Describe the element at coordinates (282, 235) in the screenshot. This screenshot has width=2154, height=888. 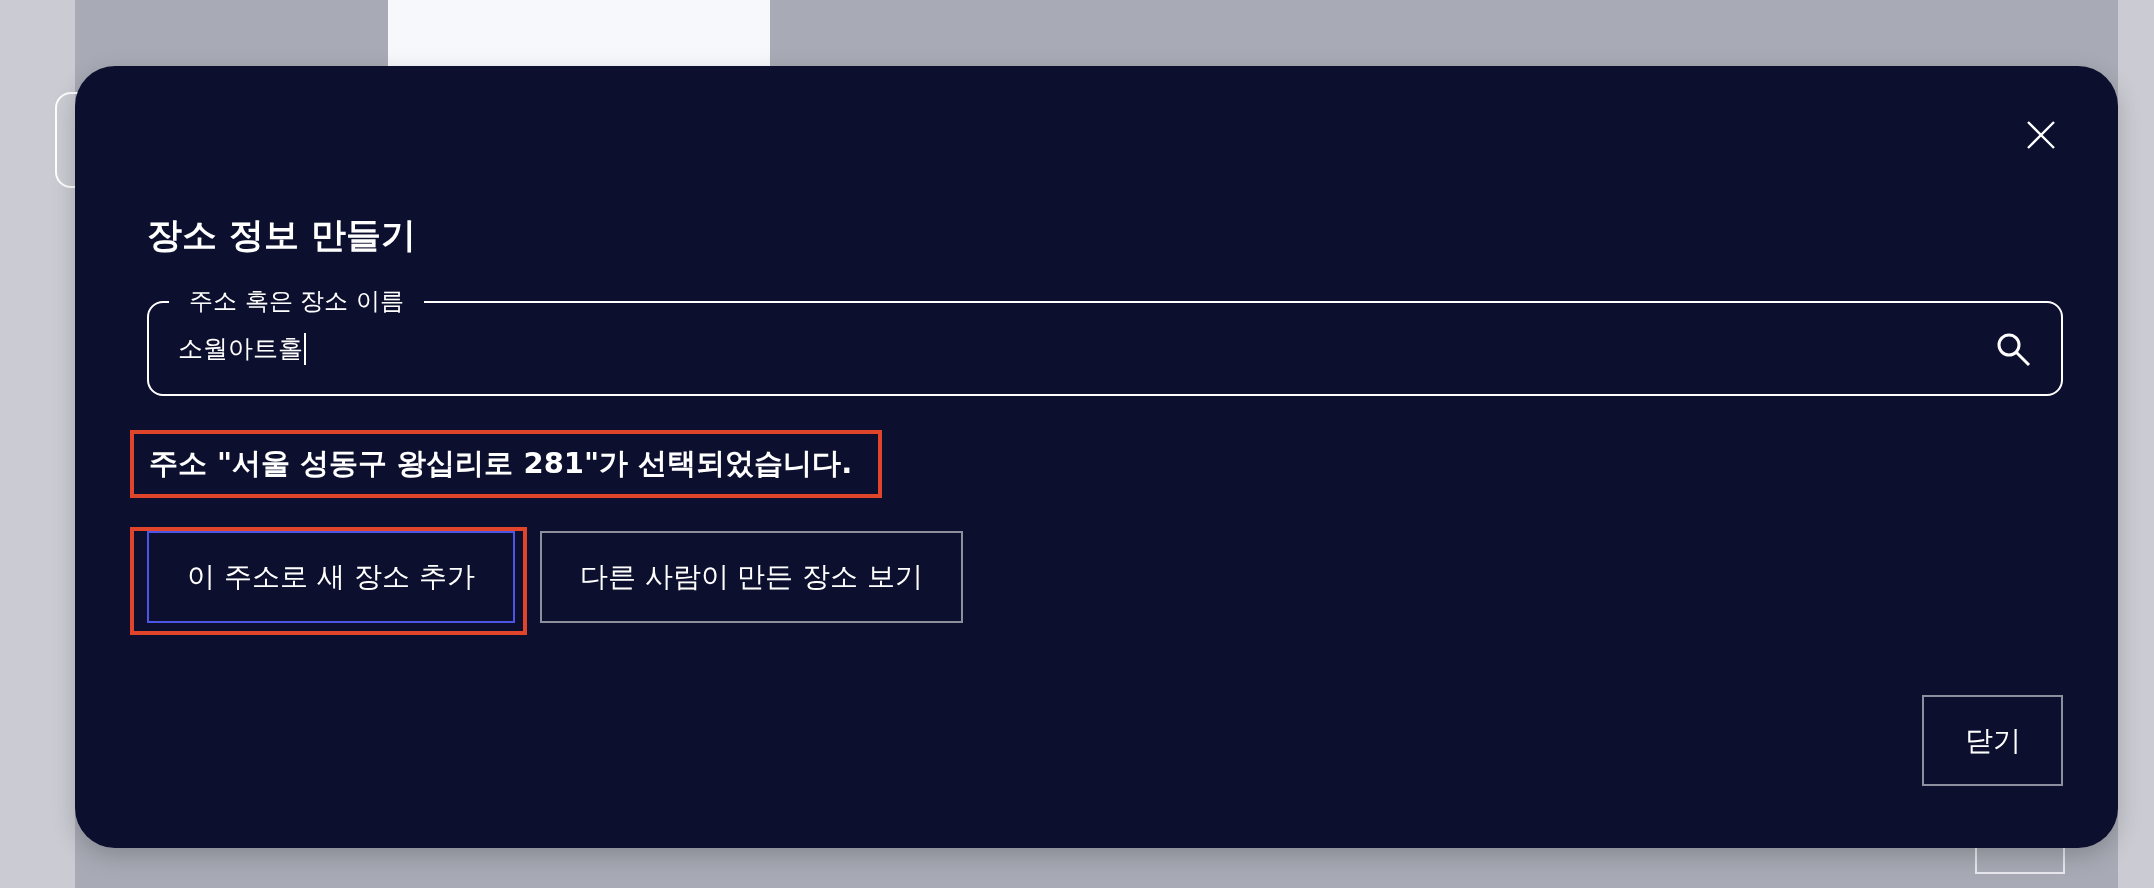
I see `dialog-title: 장소 정보 만들기` at that location.